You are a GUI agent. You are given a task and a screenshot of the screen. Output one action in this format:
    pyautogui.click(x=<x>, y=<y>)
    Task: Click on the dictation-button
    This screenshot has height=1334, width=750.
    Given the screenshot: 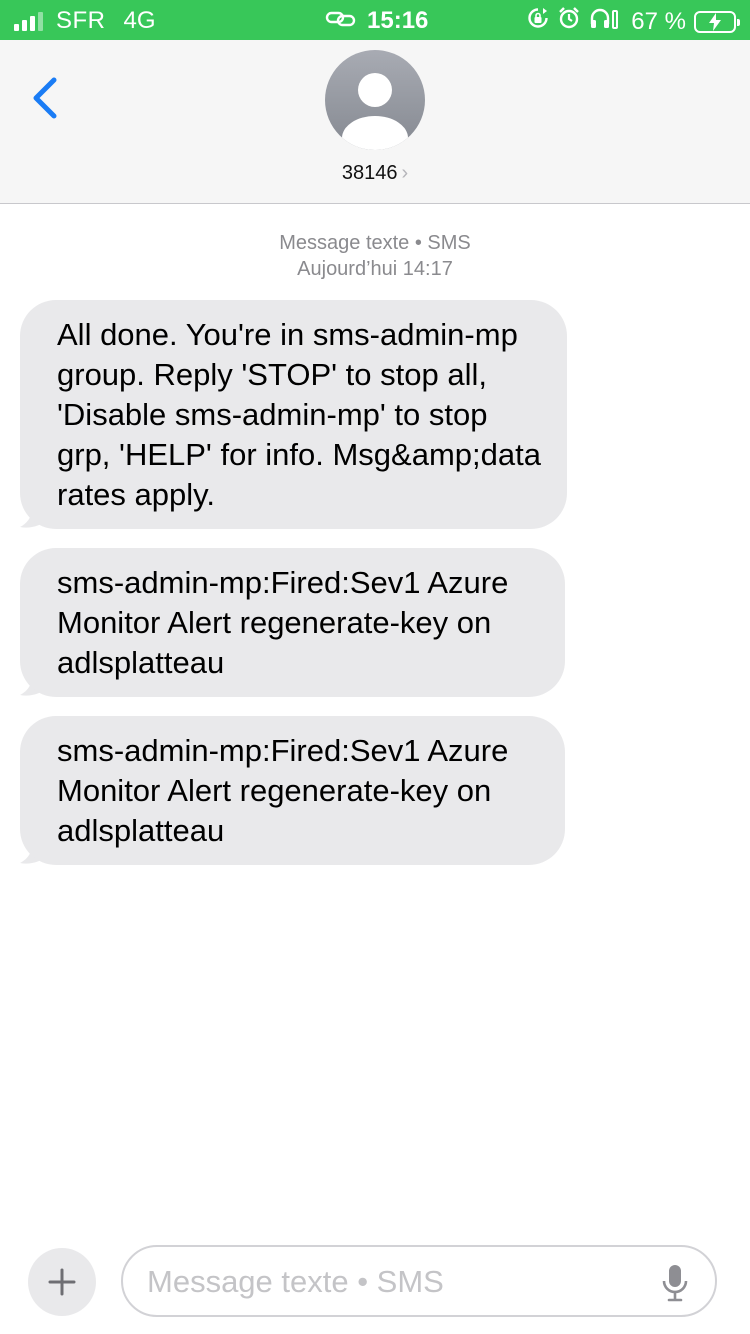 What is the action you would take?
    pyautogui.click(x=675, y=1283)
    